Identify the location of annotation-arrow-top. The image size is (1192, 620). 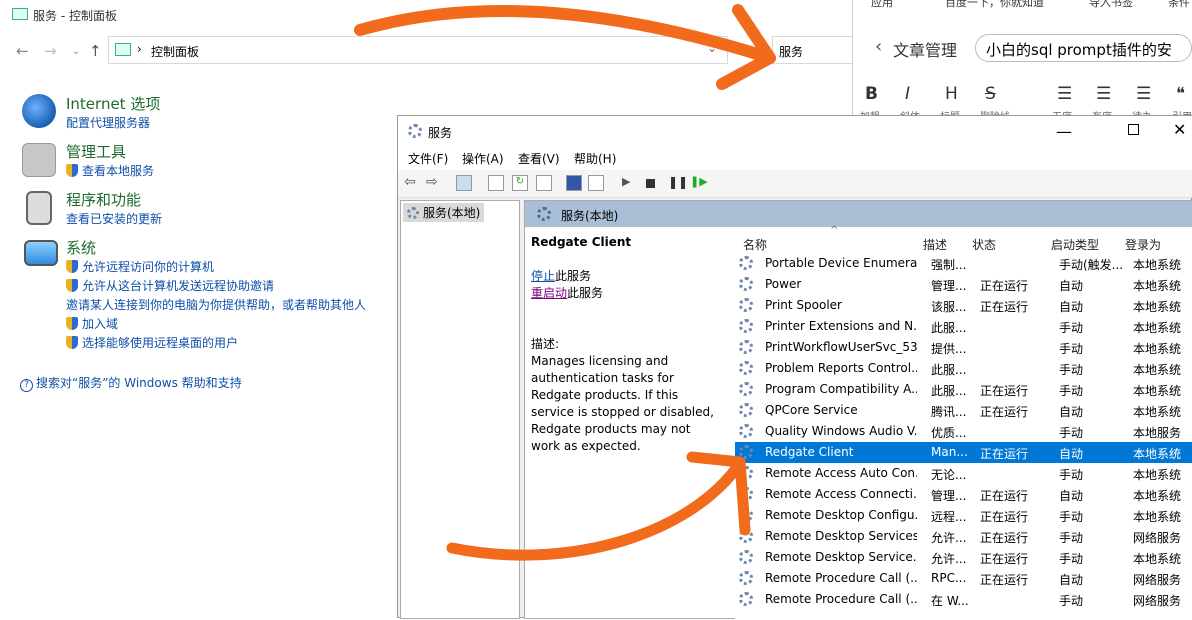
(565, 34).